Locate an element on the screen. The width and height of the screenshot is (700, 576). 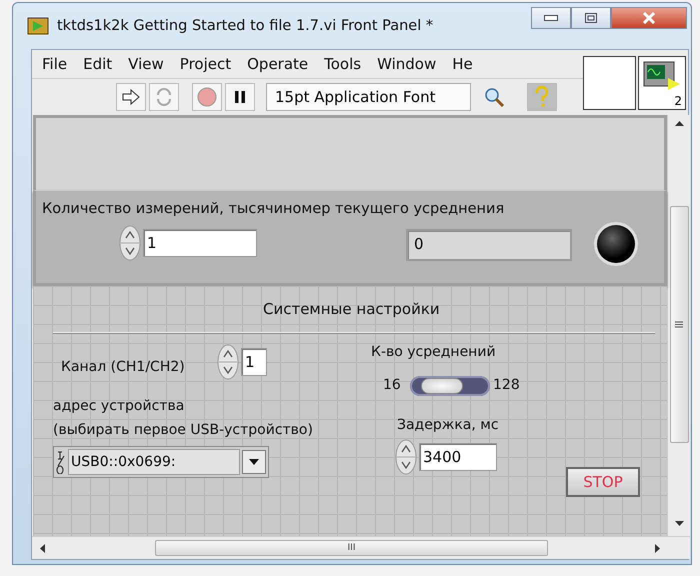
menu-item: Operate is located at coordinates (277, 64).